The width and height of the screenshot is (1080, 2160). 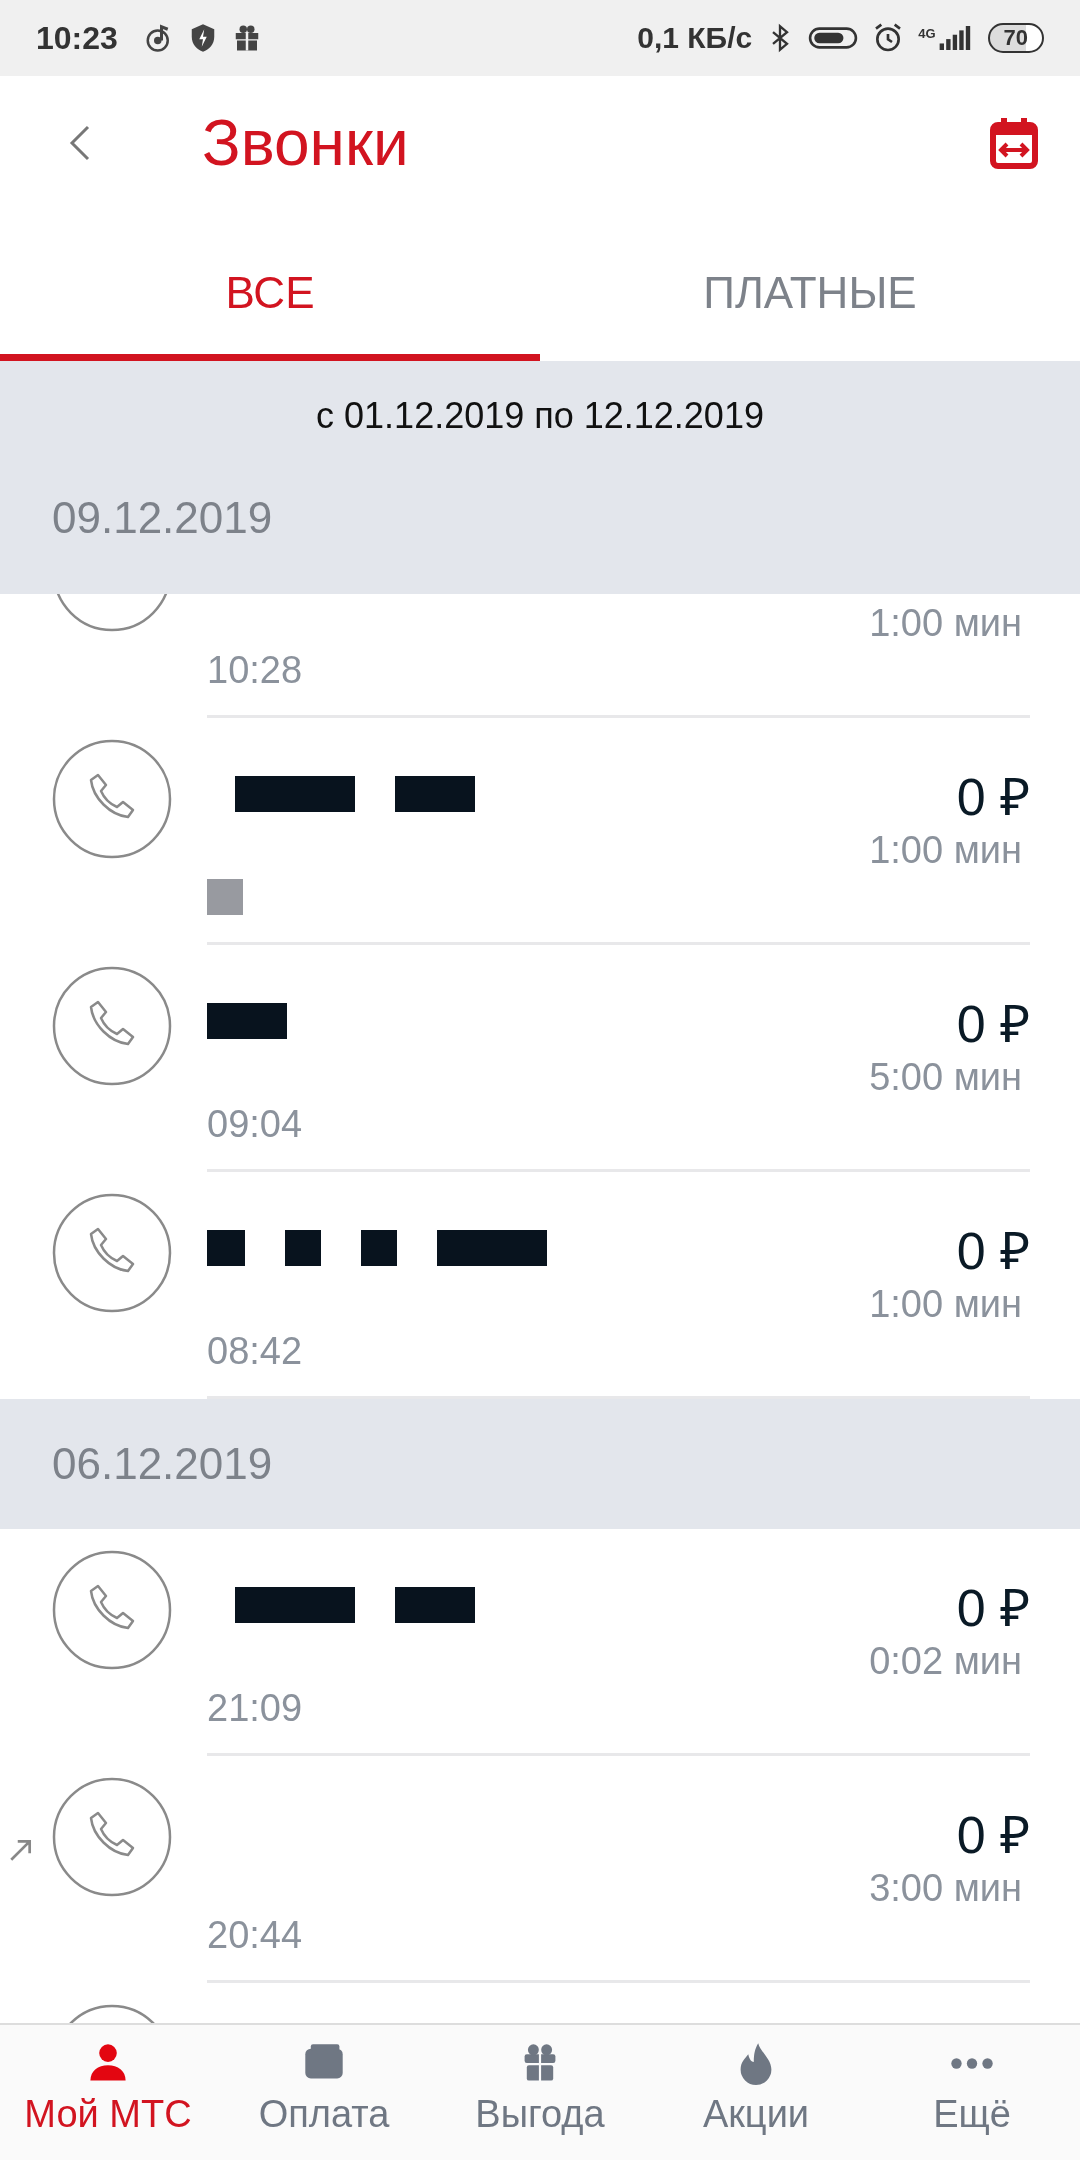 What do you see at coordinates (77, 38) in the screenshot?
I see `clock-time: 10:23` at bounding box center [77, 38].